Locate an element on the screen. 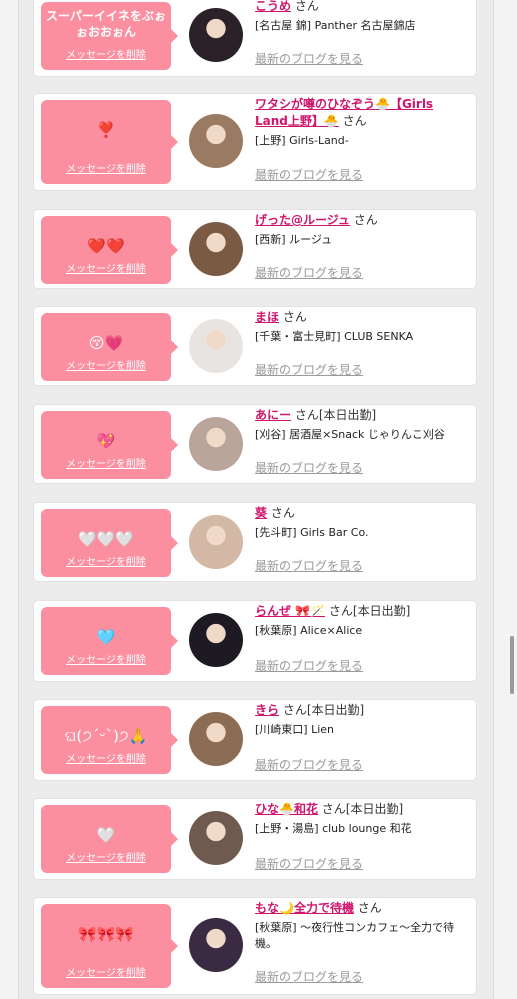 The width and height of the screenshot is (517, 999). scrollbar-thumb is located at coordinates (512, 665).